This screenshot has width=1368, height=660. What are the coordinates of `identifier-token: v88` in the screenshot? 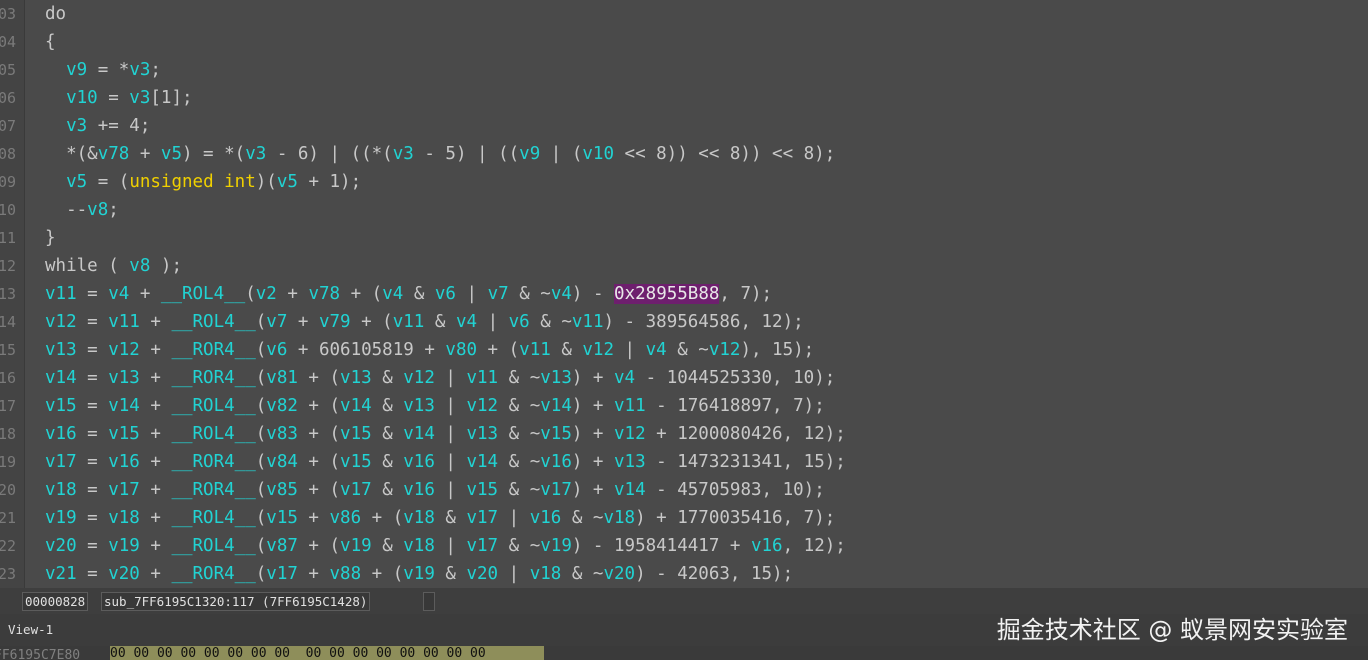 It's located at (346, 574).